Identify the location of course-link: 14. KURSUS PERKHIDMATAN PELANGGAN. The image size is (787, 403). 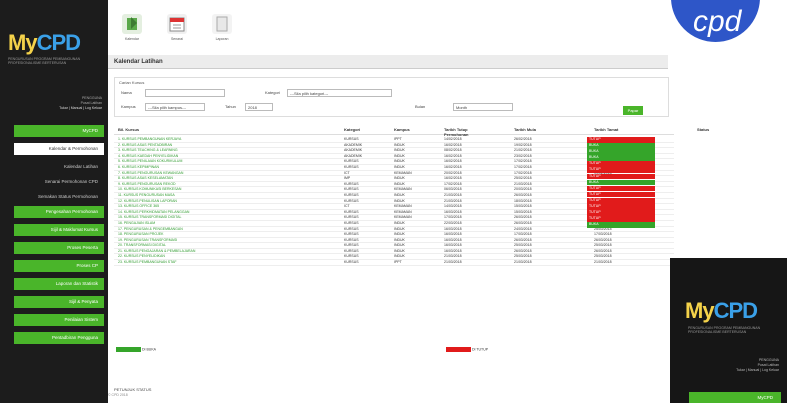
(228, 212).